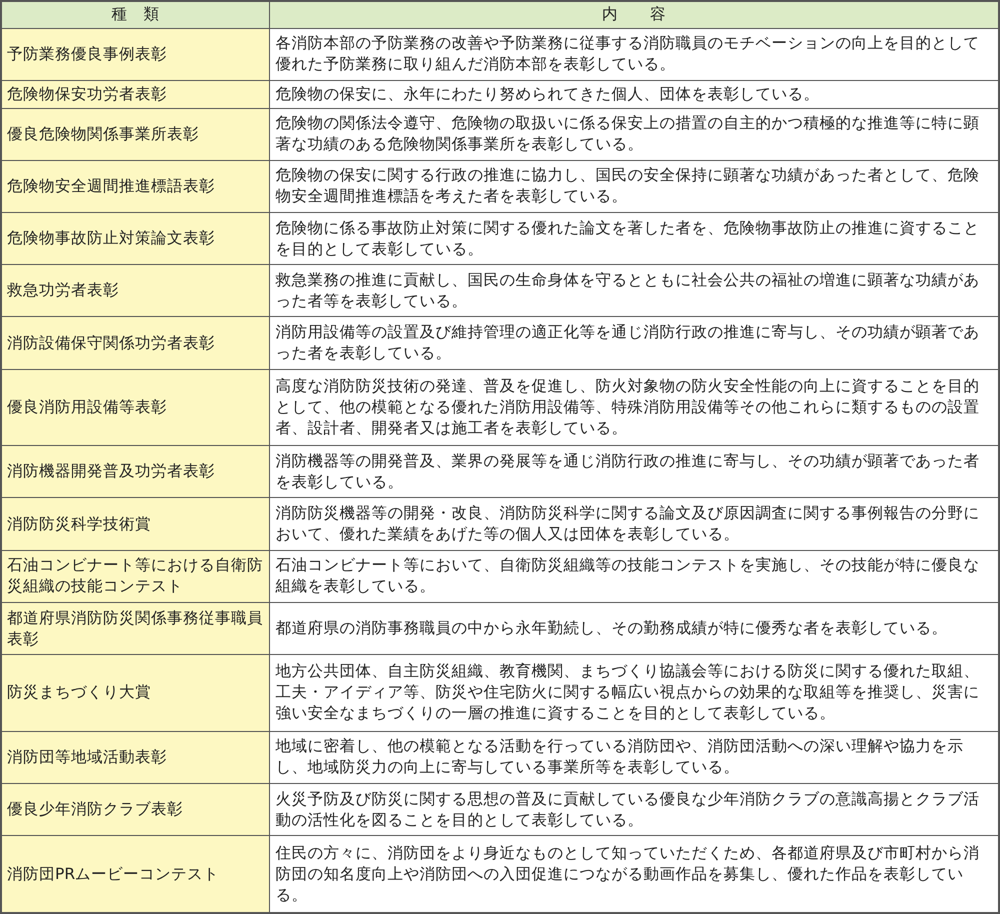 This screenshot has width=1000, height=914. I want to click on table-cell: 危険物事故防止対策論文表彰, so click(135, 238).